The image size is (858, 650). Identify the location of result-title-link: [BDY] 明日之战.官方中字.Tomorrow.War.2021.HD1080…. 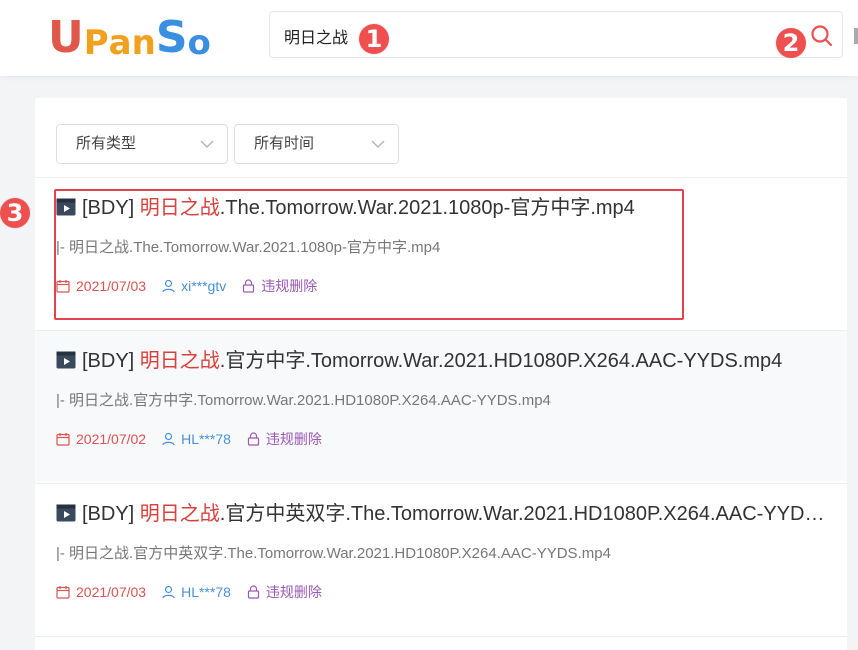
(446, 361).